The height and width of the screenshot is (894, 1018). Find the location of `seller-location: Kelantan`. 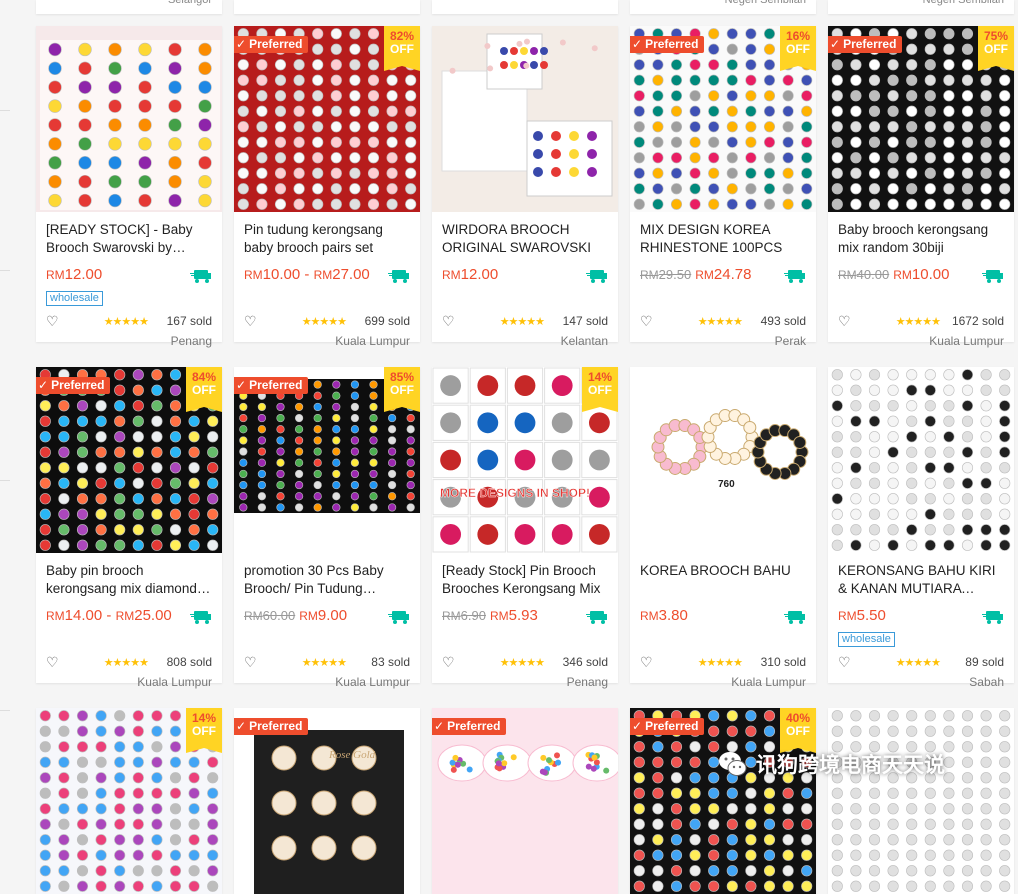

seller-location: Kelantan is located at coordinates (584, 341).